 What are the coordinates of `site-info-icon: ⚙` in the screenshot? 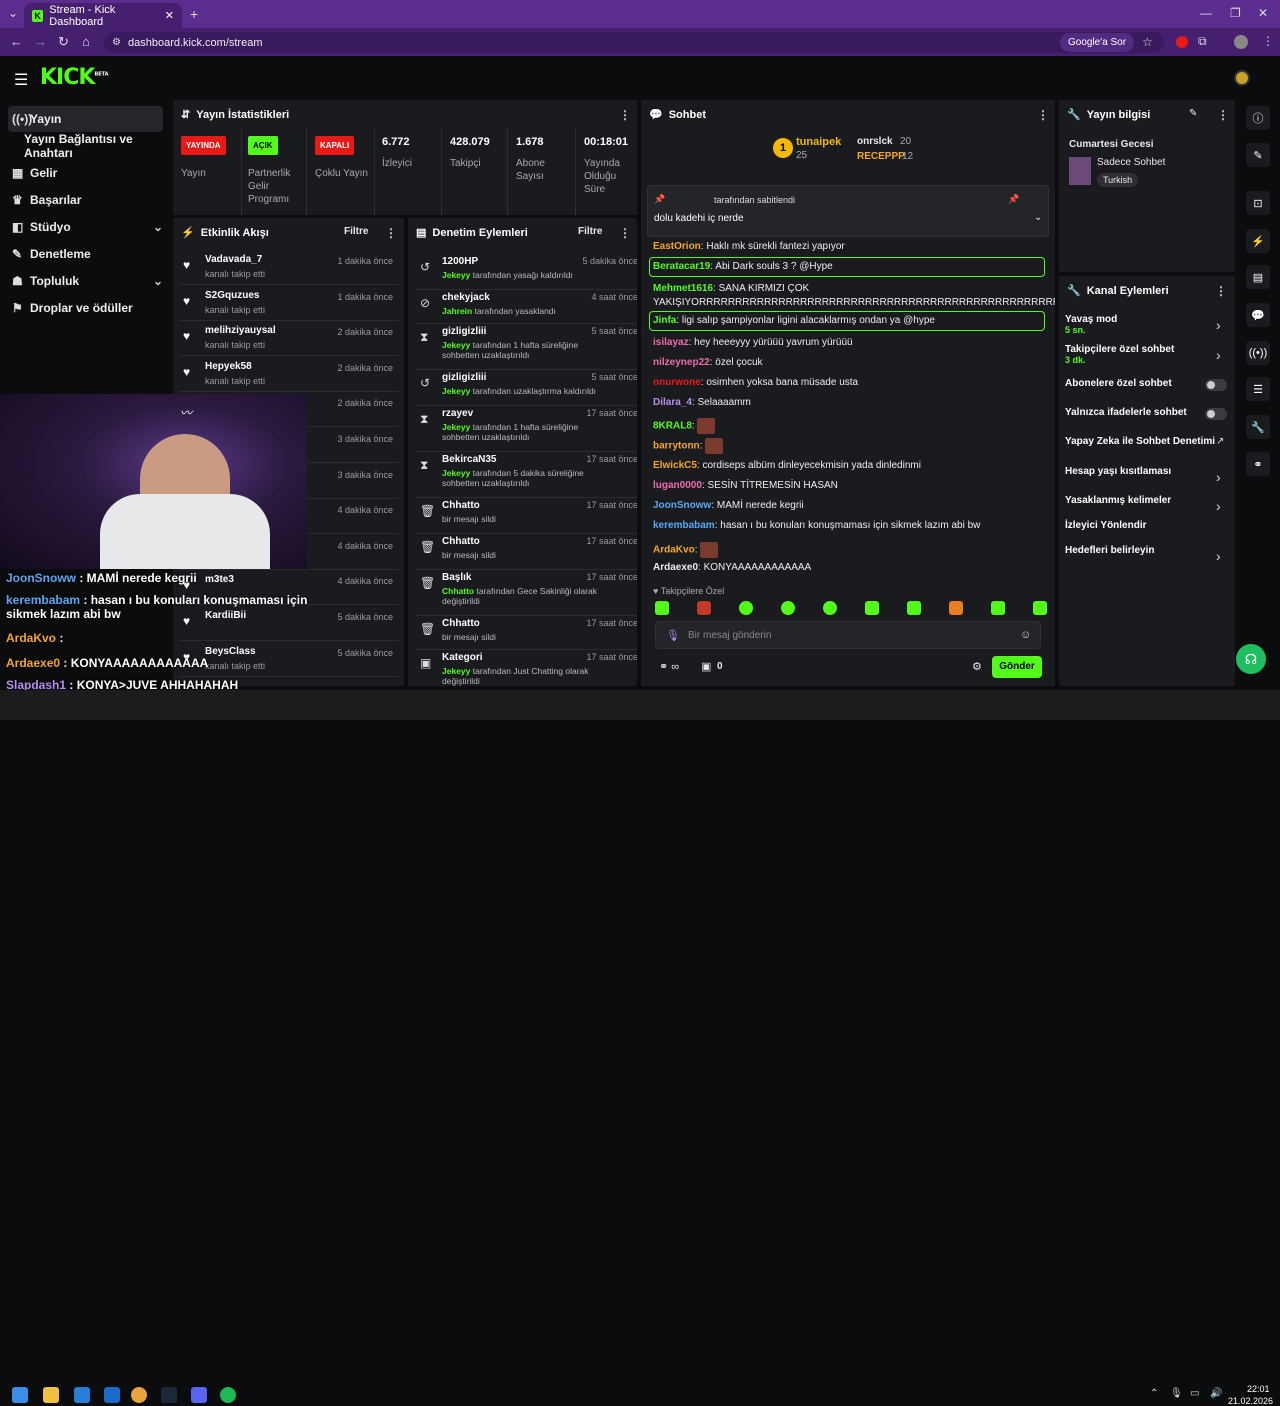 It's located at (116, 42).